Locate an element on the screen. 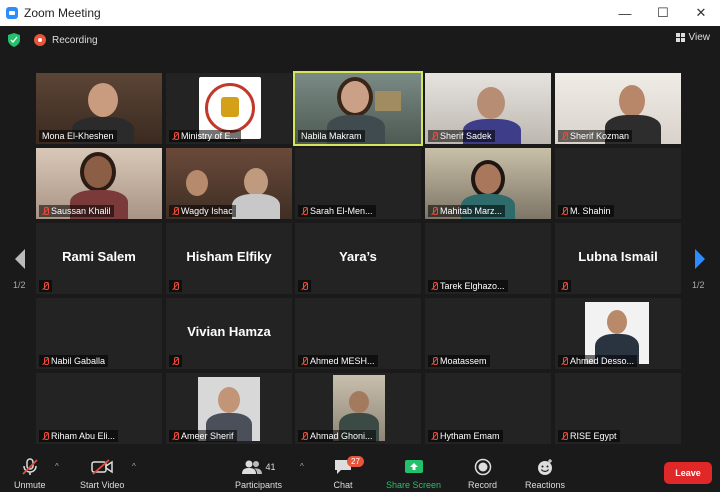  participant-name-tag: Ameer Sherif is located at coordinates (203, 436).